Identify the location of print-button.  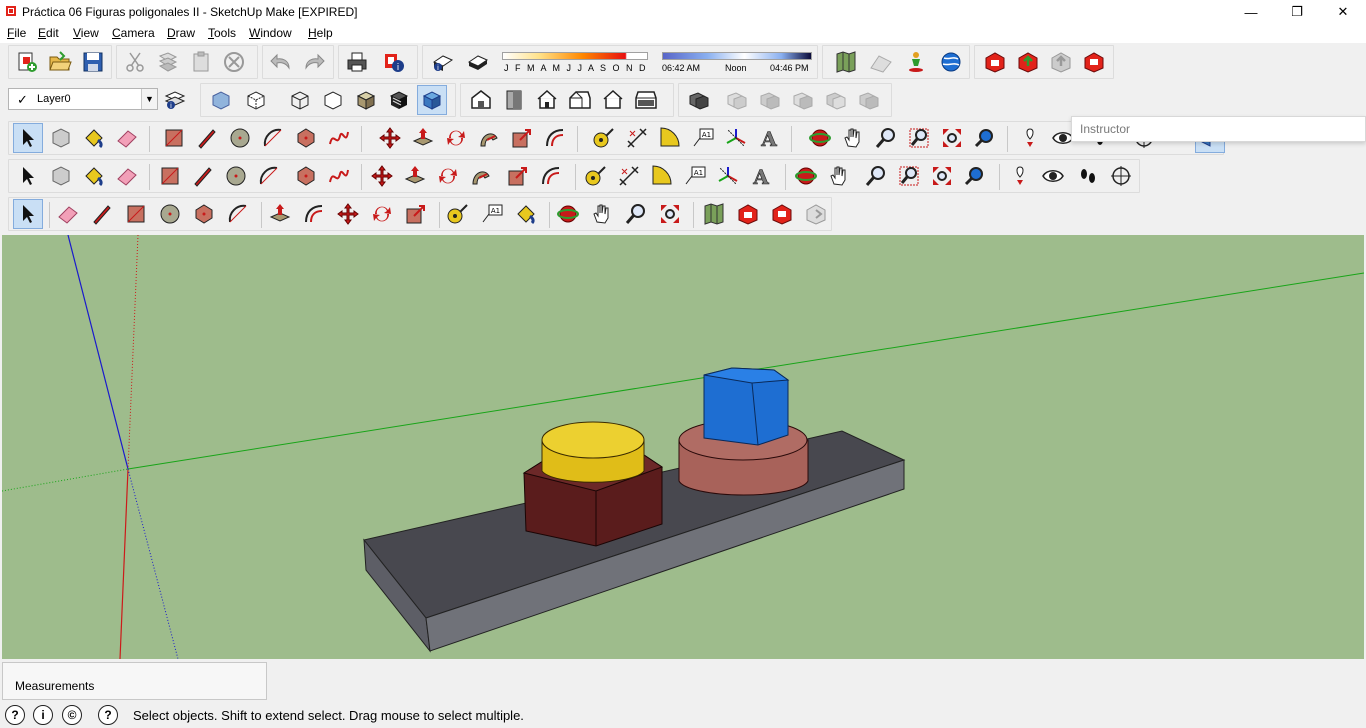
(357, 62).